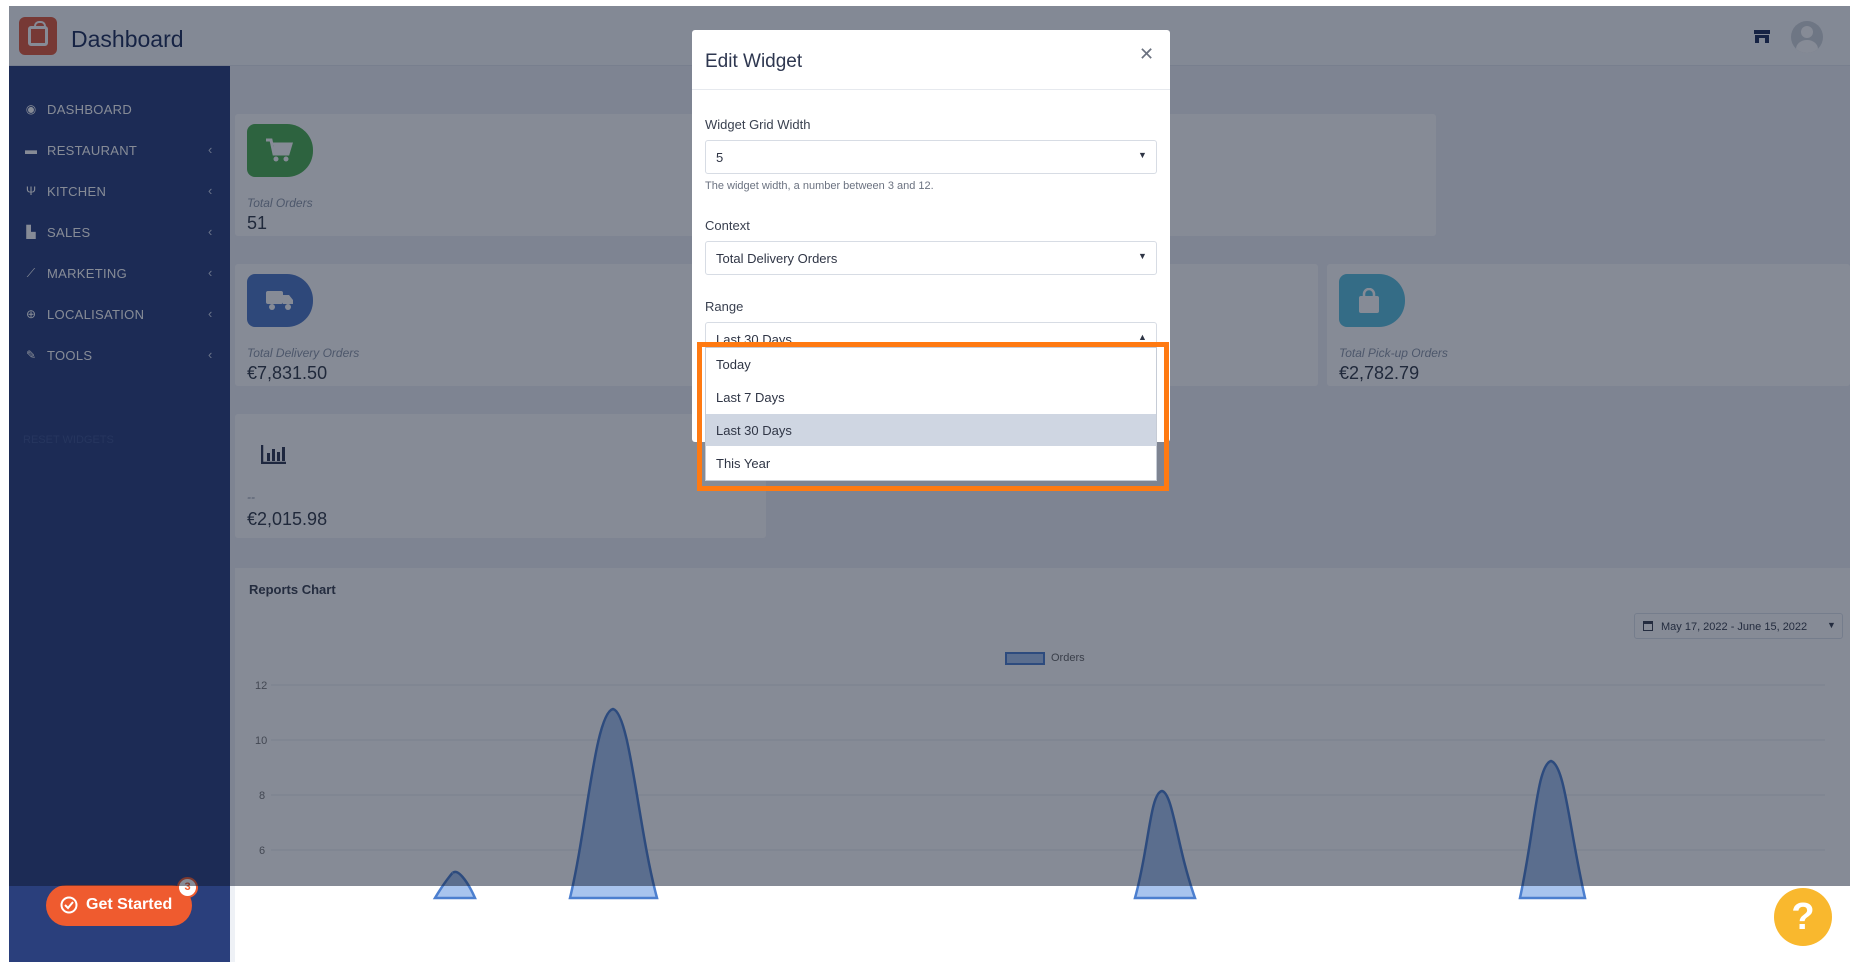 The width and height of the screenshot is (1850, 962). Describe the element at coordinates (933, 416) in the screenshot. I see `highlight-box` at that location.